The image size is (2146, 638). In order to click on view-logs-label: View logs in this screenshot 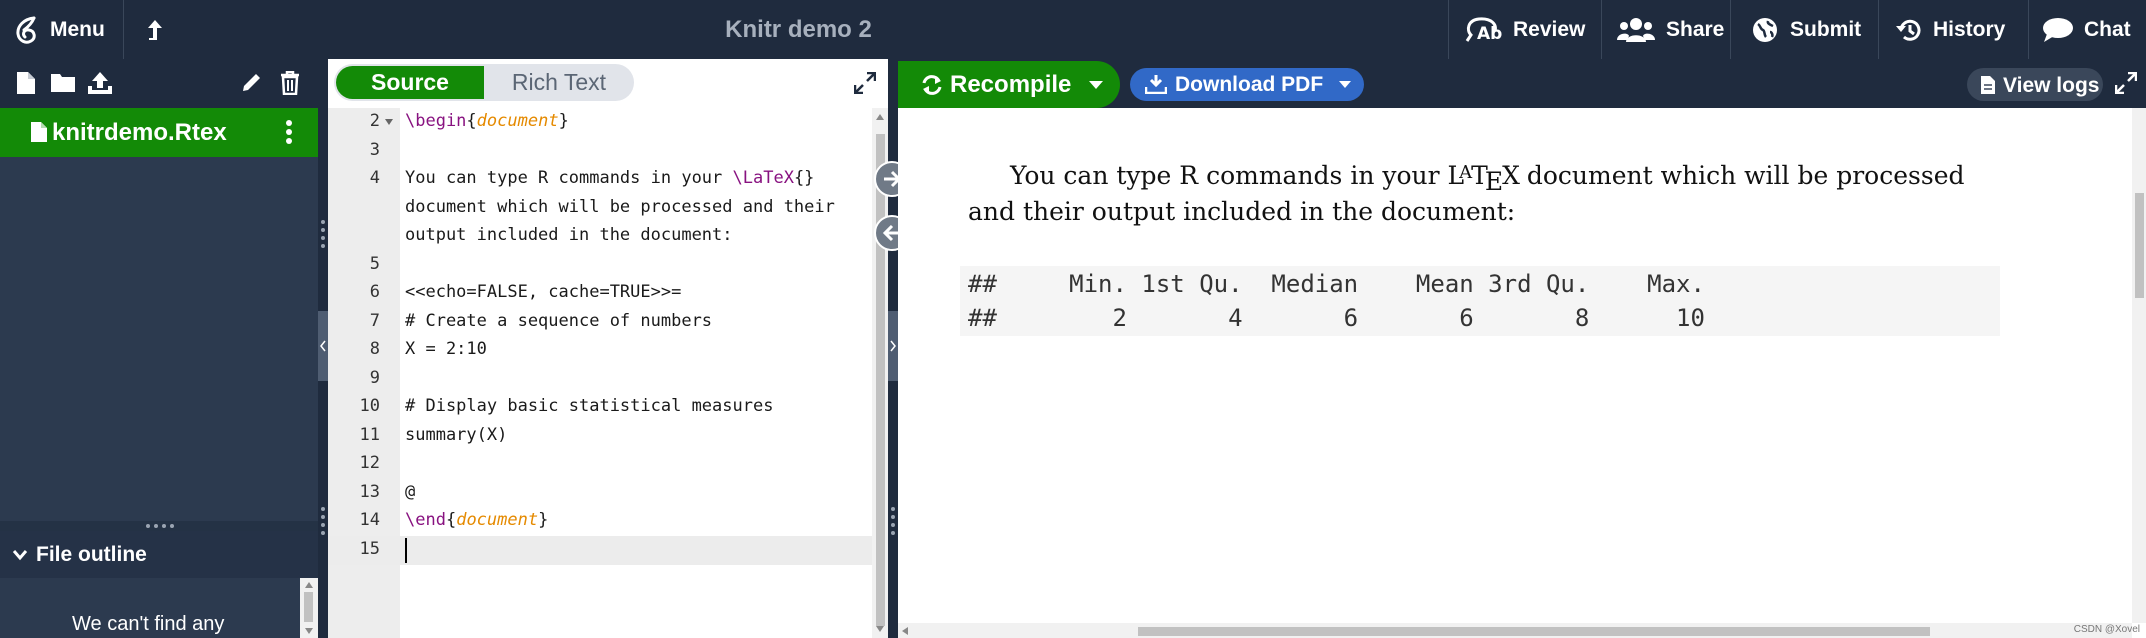, I will do `click(2051, 85)`.